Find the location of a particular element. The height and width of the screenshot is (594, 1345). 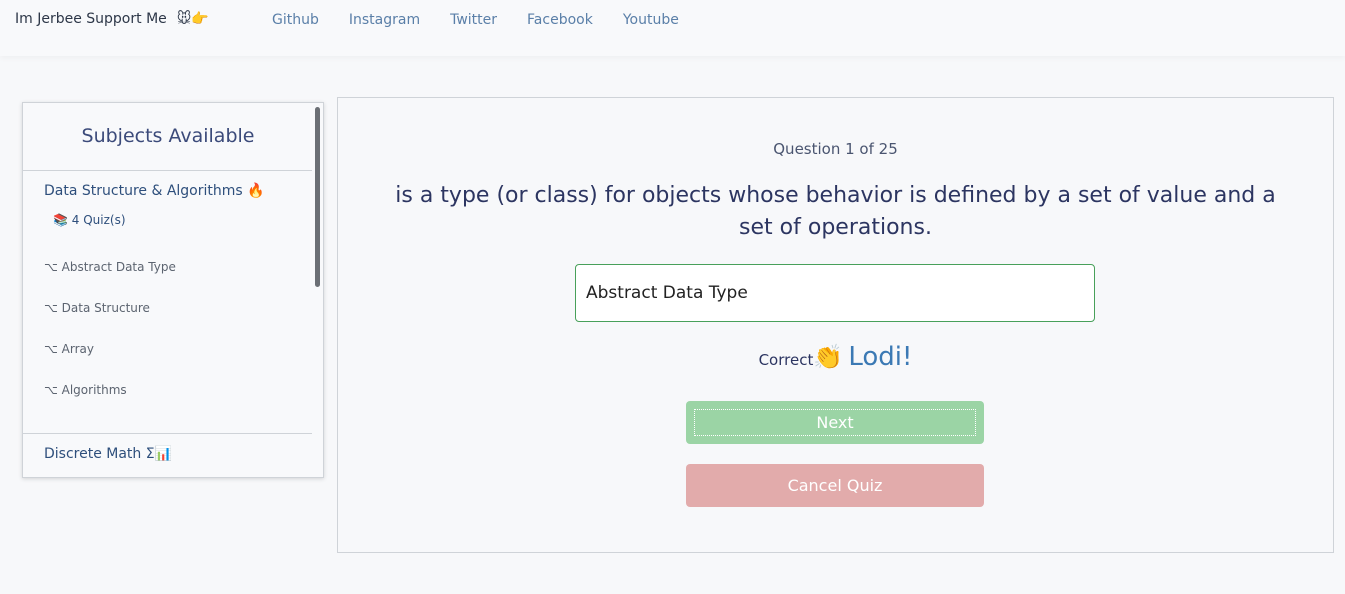

nav-link-instagram: Instagram is located at coordinates (384, 20).